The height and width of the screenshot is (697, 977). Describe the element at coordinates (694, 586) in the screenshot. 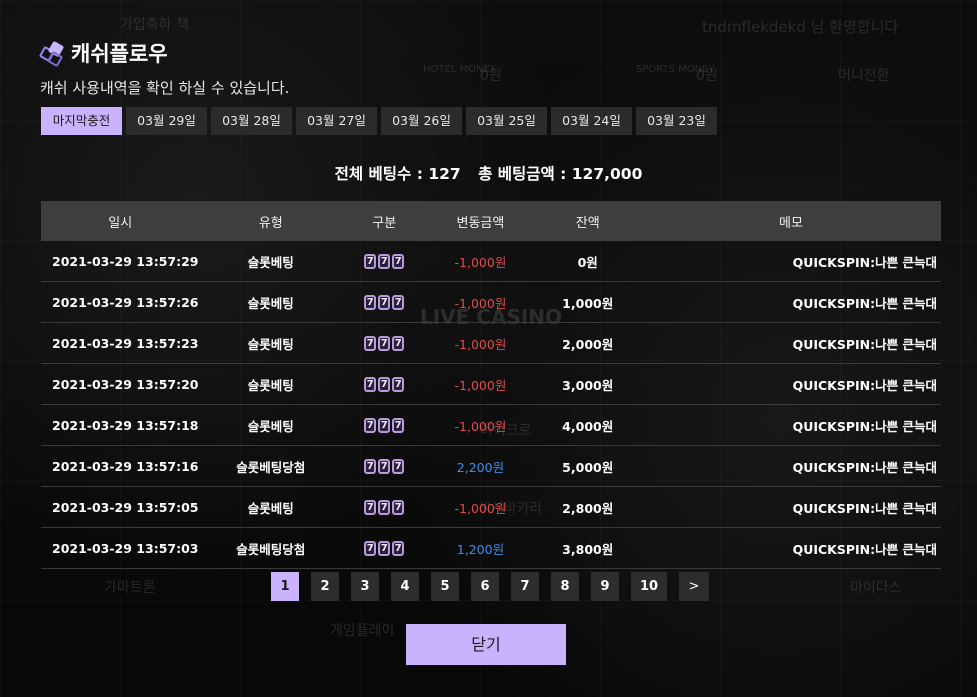

I see `next-page-button: >` at that location.